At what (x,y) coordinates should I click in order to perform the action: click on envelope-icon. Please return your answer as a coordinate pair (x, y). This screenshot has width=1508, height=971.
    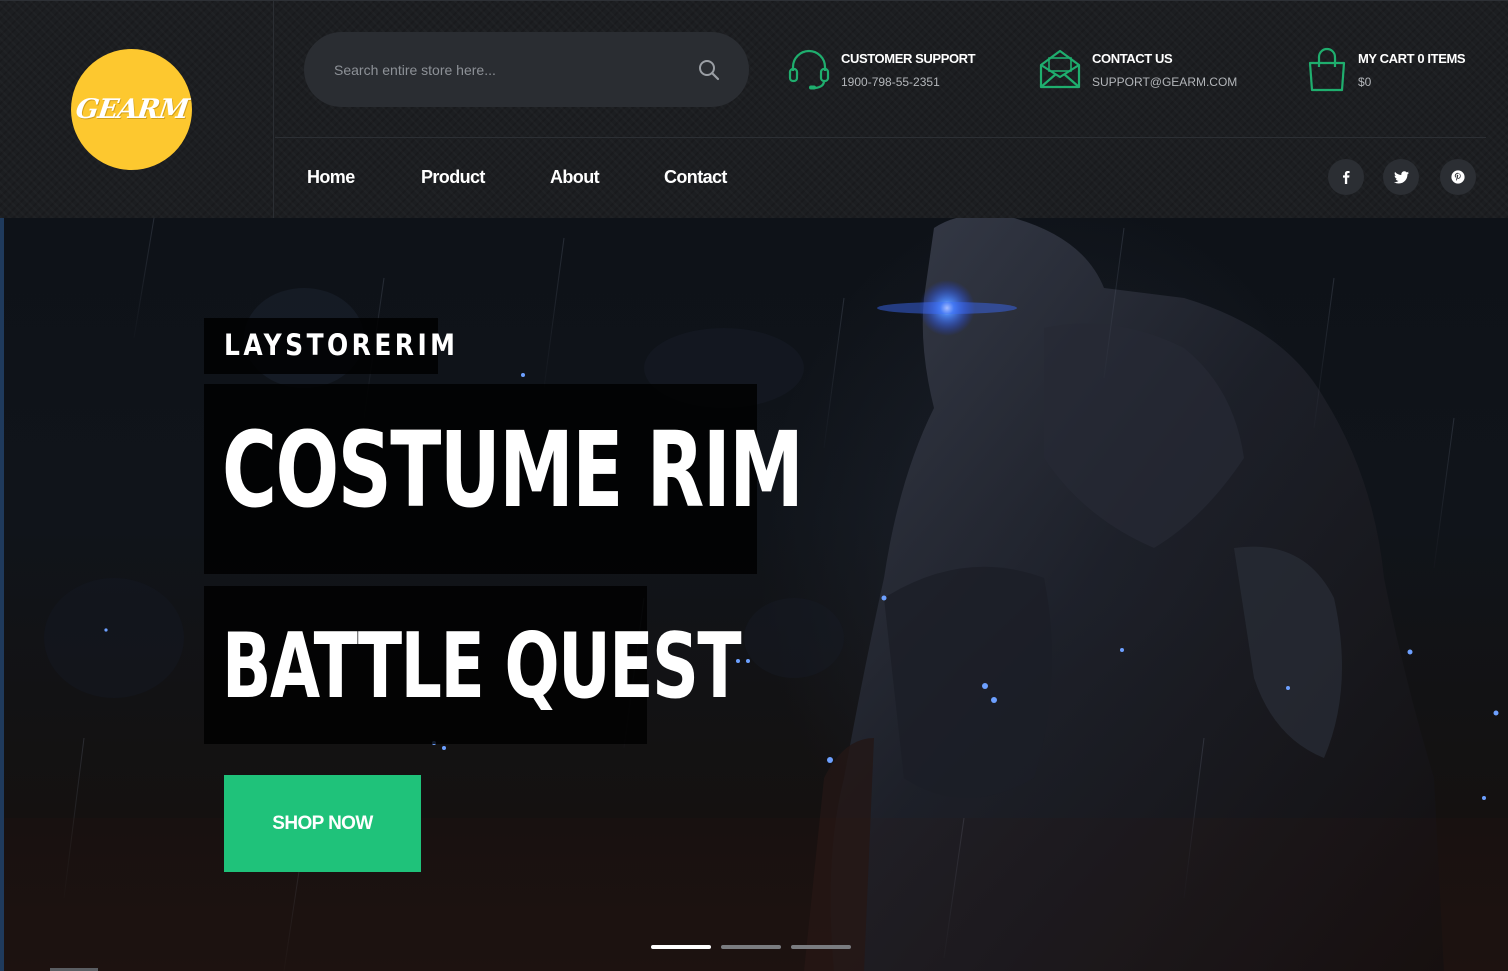
    Looking at the image, I should click on (1060, 69).